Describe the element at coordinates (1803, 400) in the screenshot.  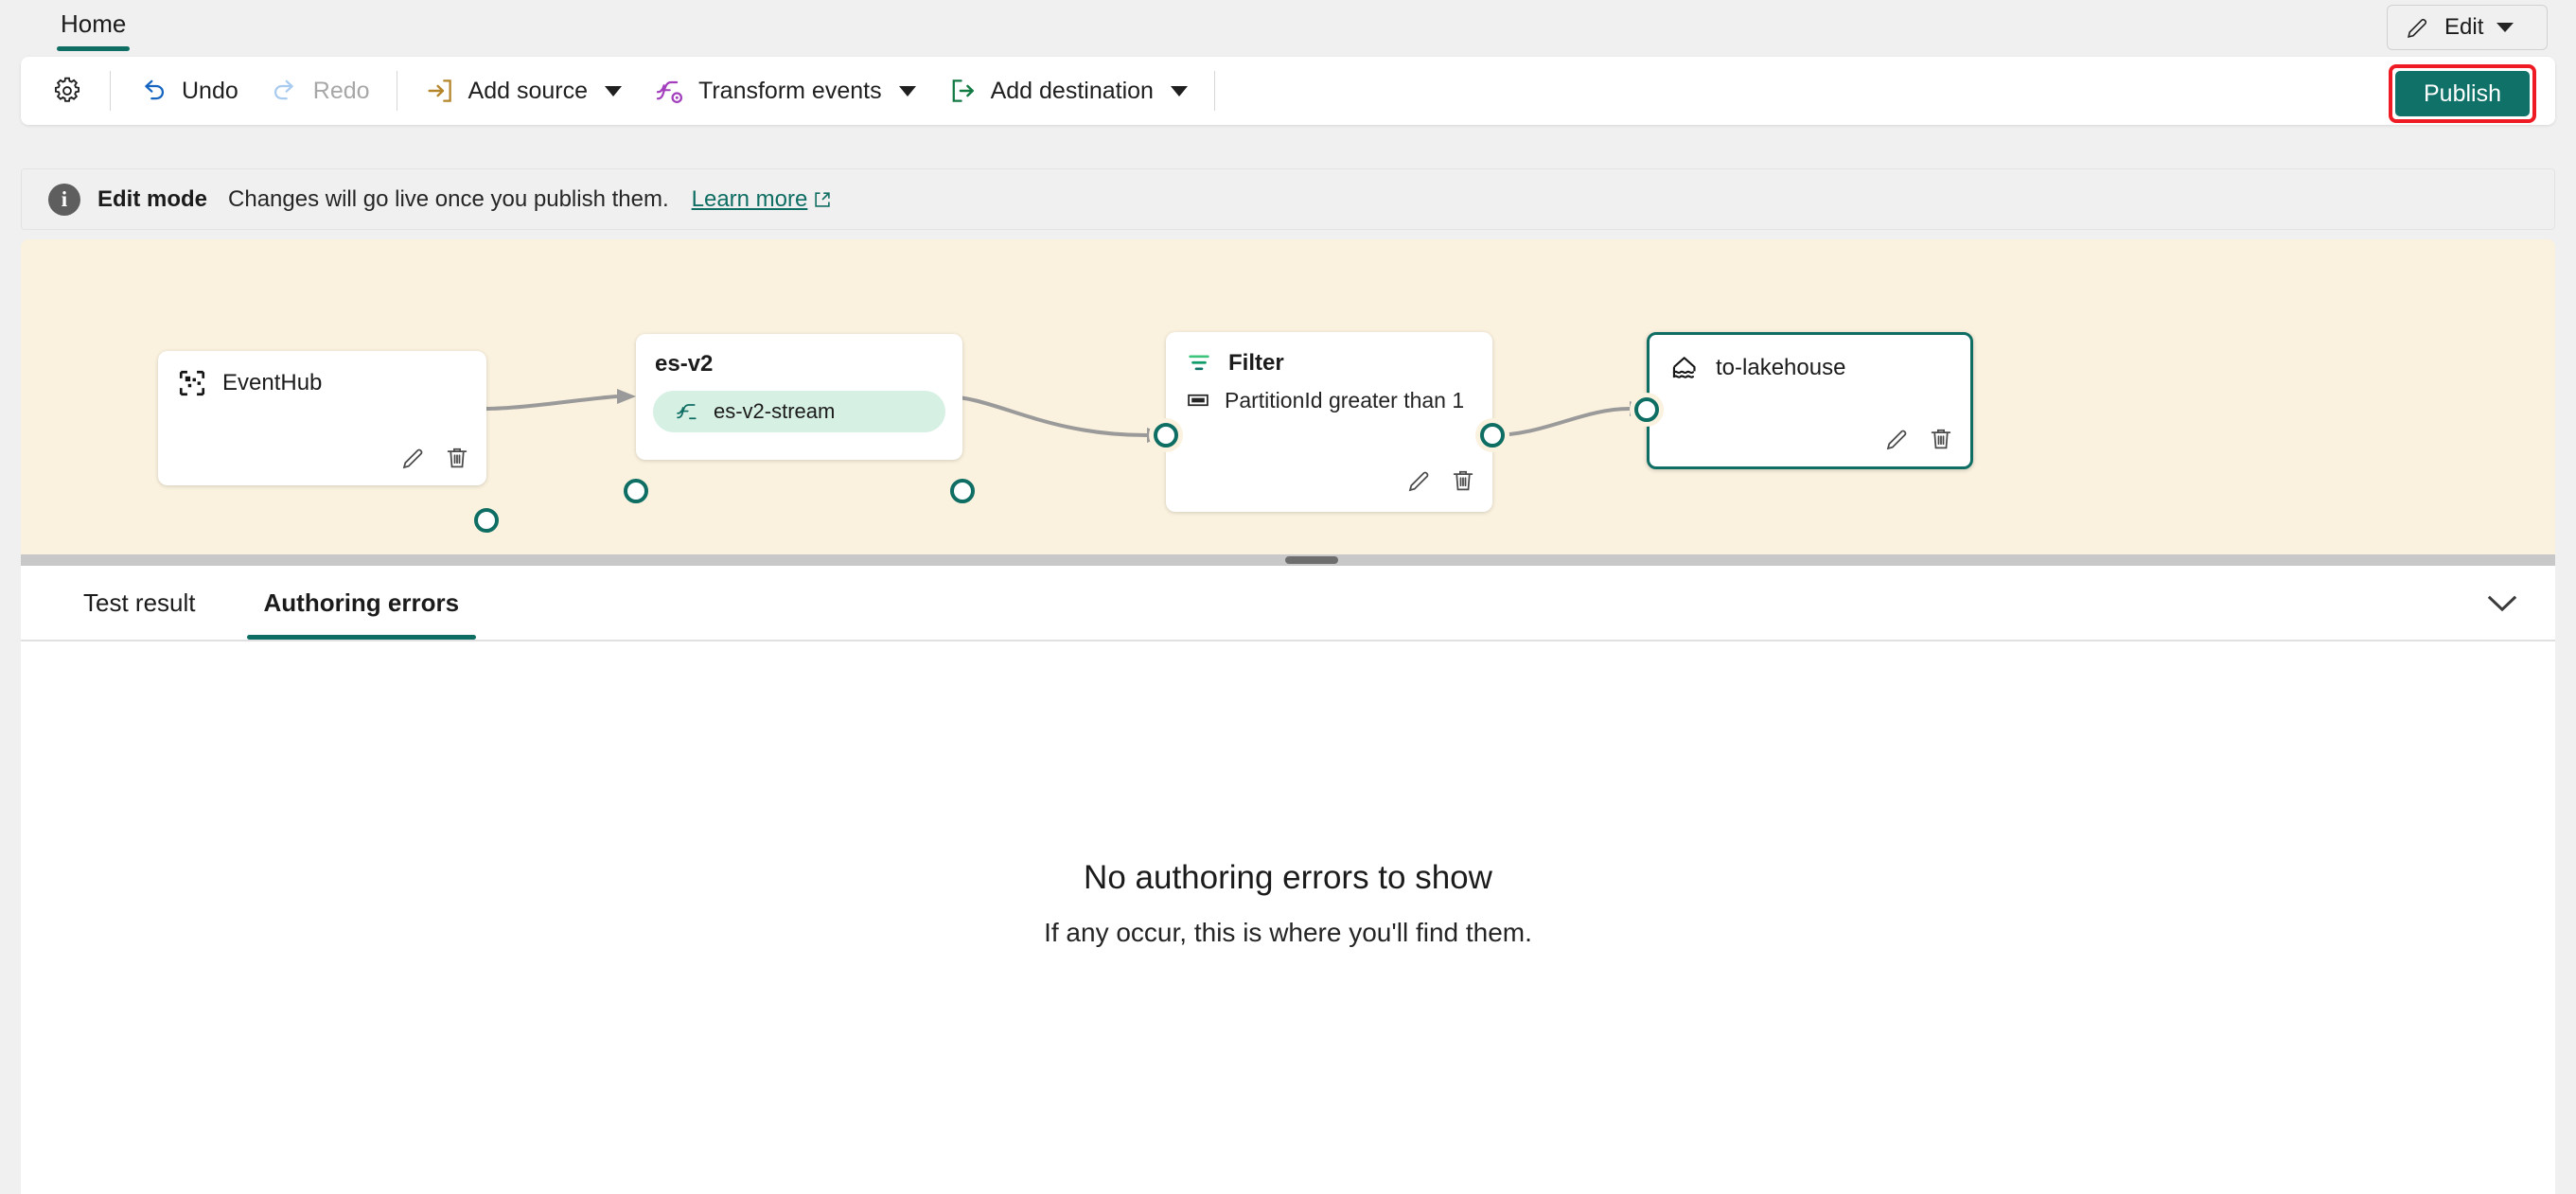
I see `canvas-node-to-lakehouse: to-lakehouse` at that location.